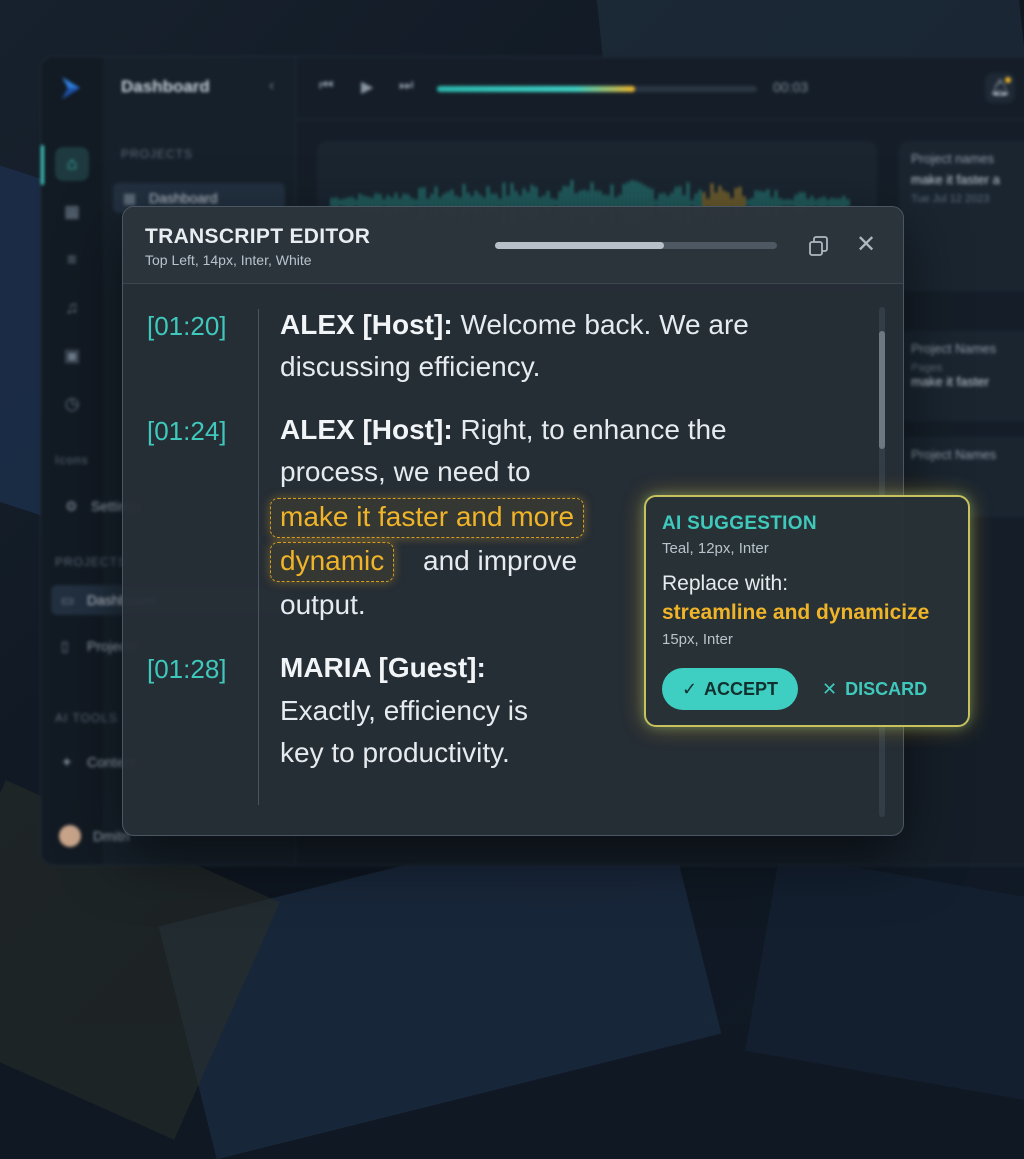 The image size is (1024, 1159). I want to click on editor-progress, so click(636, 245).